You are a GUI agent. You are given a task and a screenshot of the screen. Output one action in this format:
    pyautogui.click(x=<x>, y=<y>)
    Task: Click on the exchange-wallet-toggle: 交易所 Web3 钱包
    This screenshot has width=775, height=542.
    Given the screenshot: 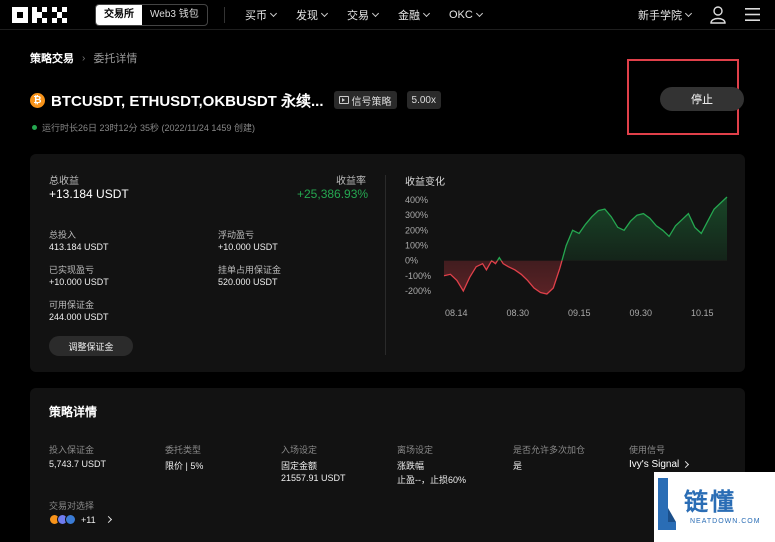 What is the action you would take?
    pyautogui.click(x=151, y=15)
    